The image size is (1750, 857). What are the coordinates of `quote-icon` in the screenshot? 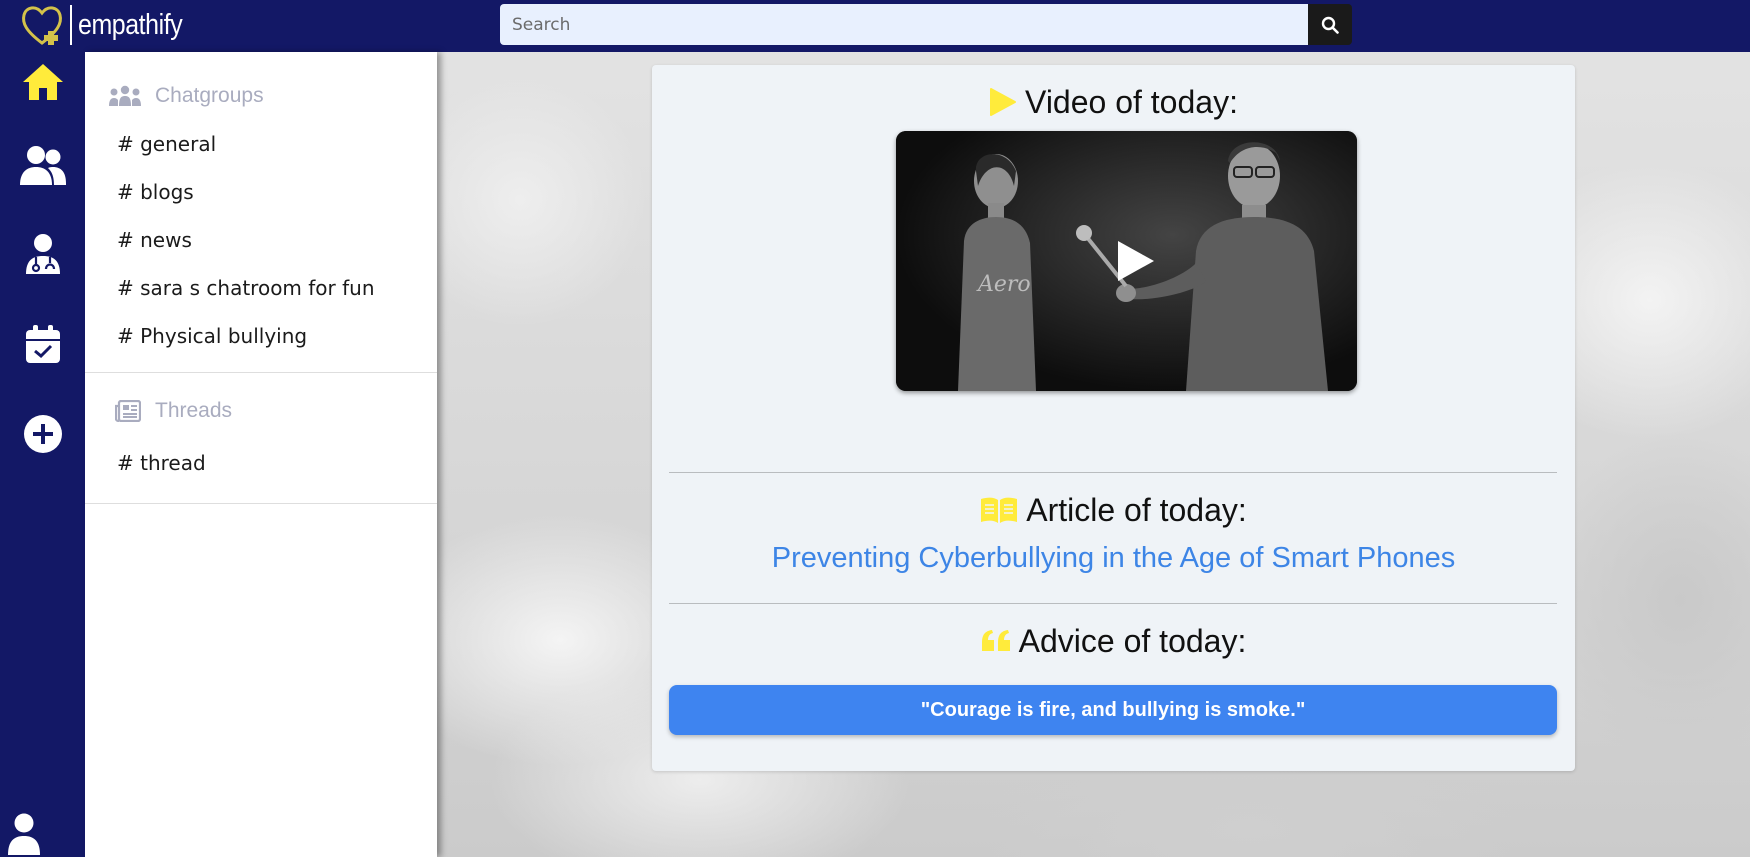 It's located at (995, 640).